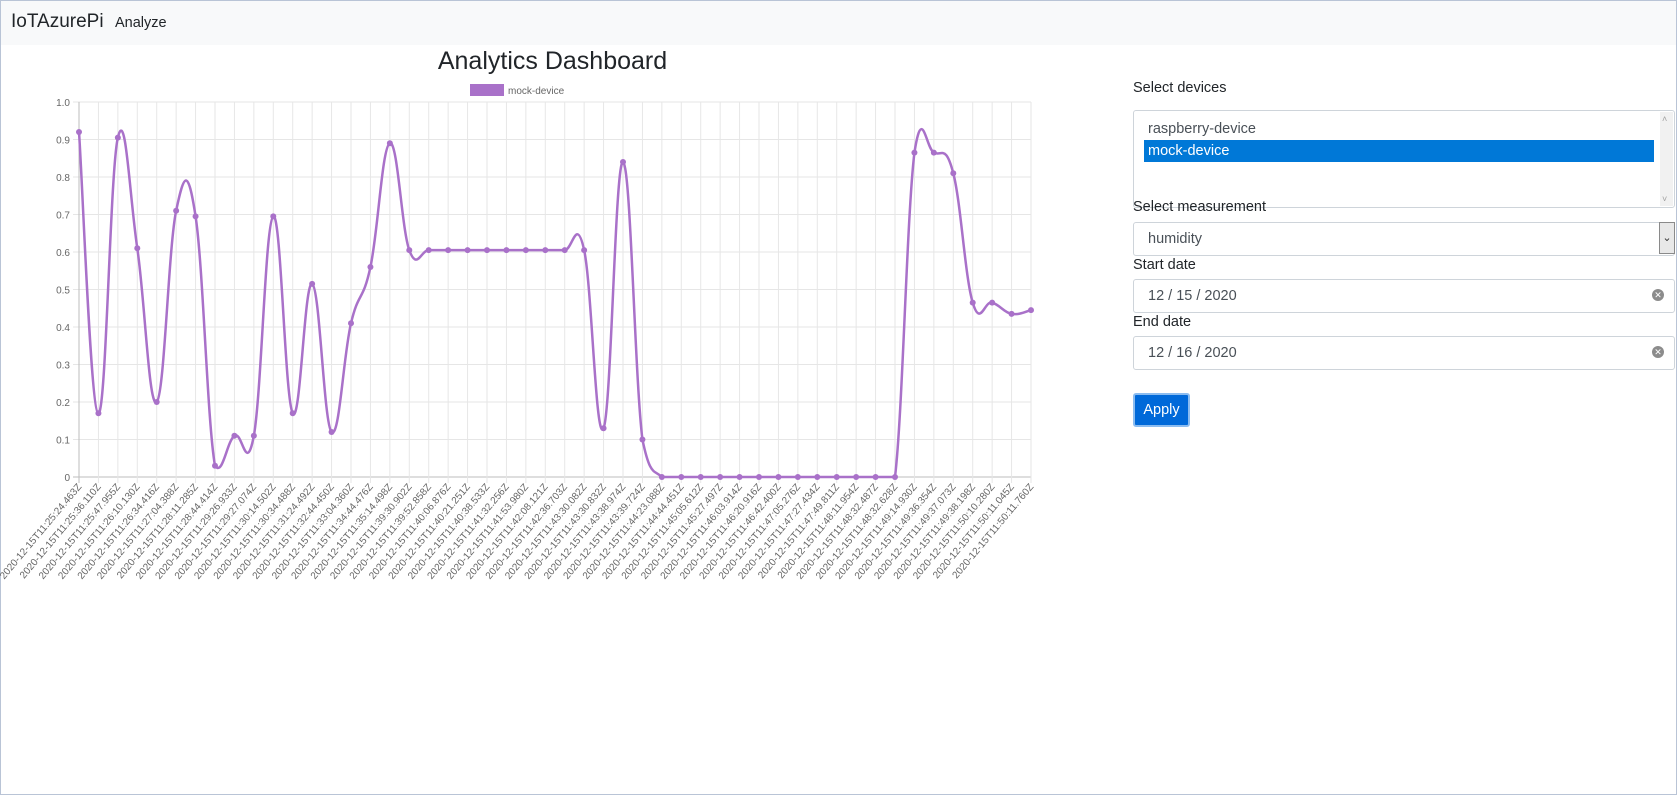 This screenshot has width=1677, height=795. Describe the element at coordinates (63, 216) in the screenshot. I see `y-tick-label: 0.7` at that location.